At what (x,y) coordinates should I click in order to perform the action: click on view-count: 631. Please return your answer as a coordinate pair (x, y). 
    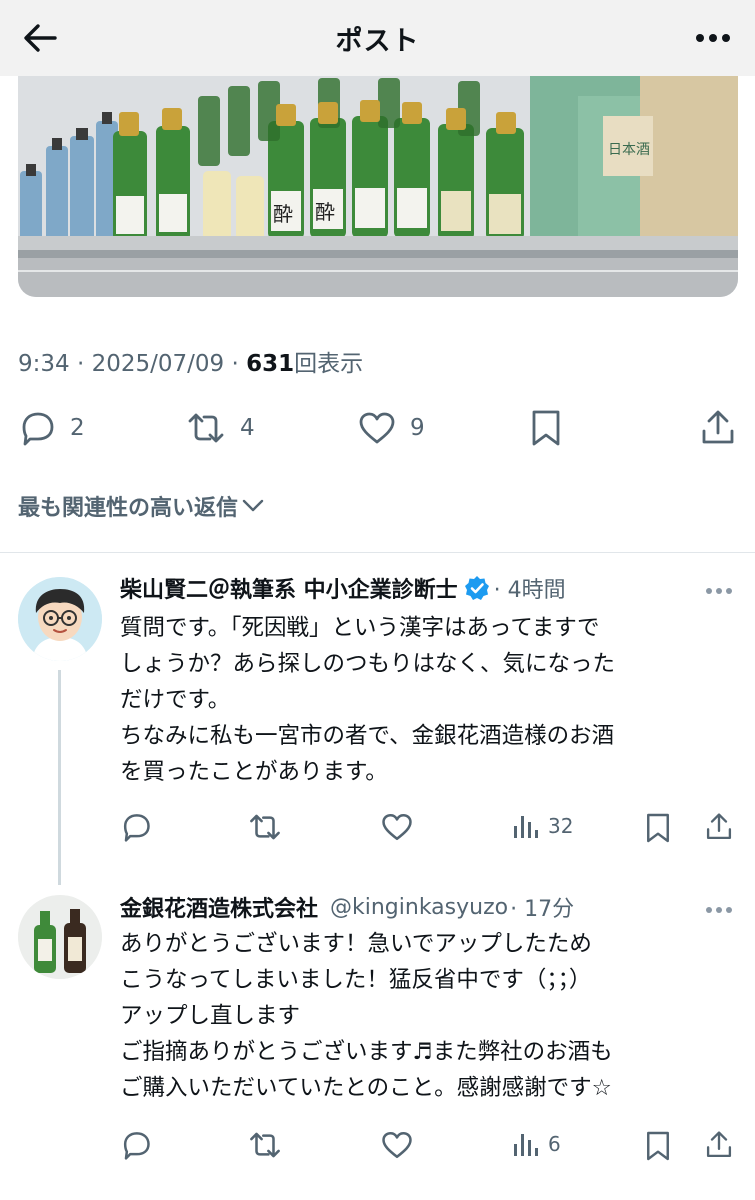
    Looking at the image, I should click on (270, 364).